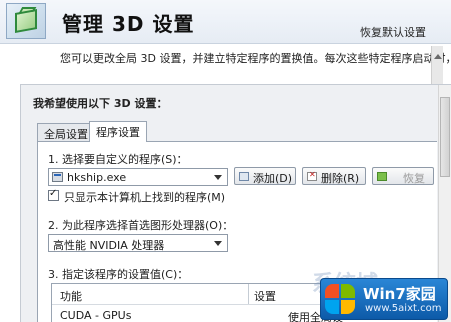 The width and height of the screenshot is (451, 322). I want to click on tab-global-settings: 全局设置, so click(66, 132).